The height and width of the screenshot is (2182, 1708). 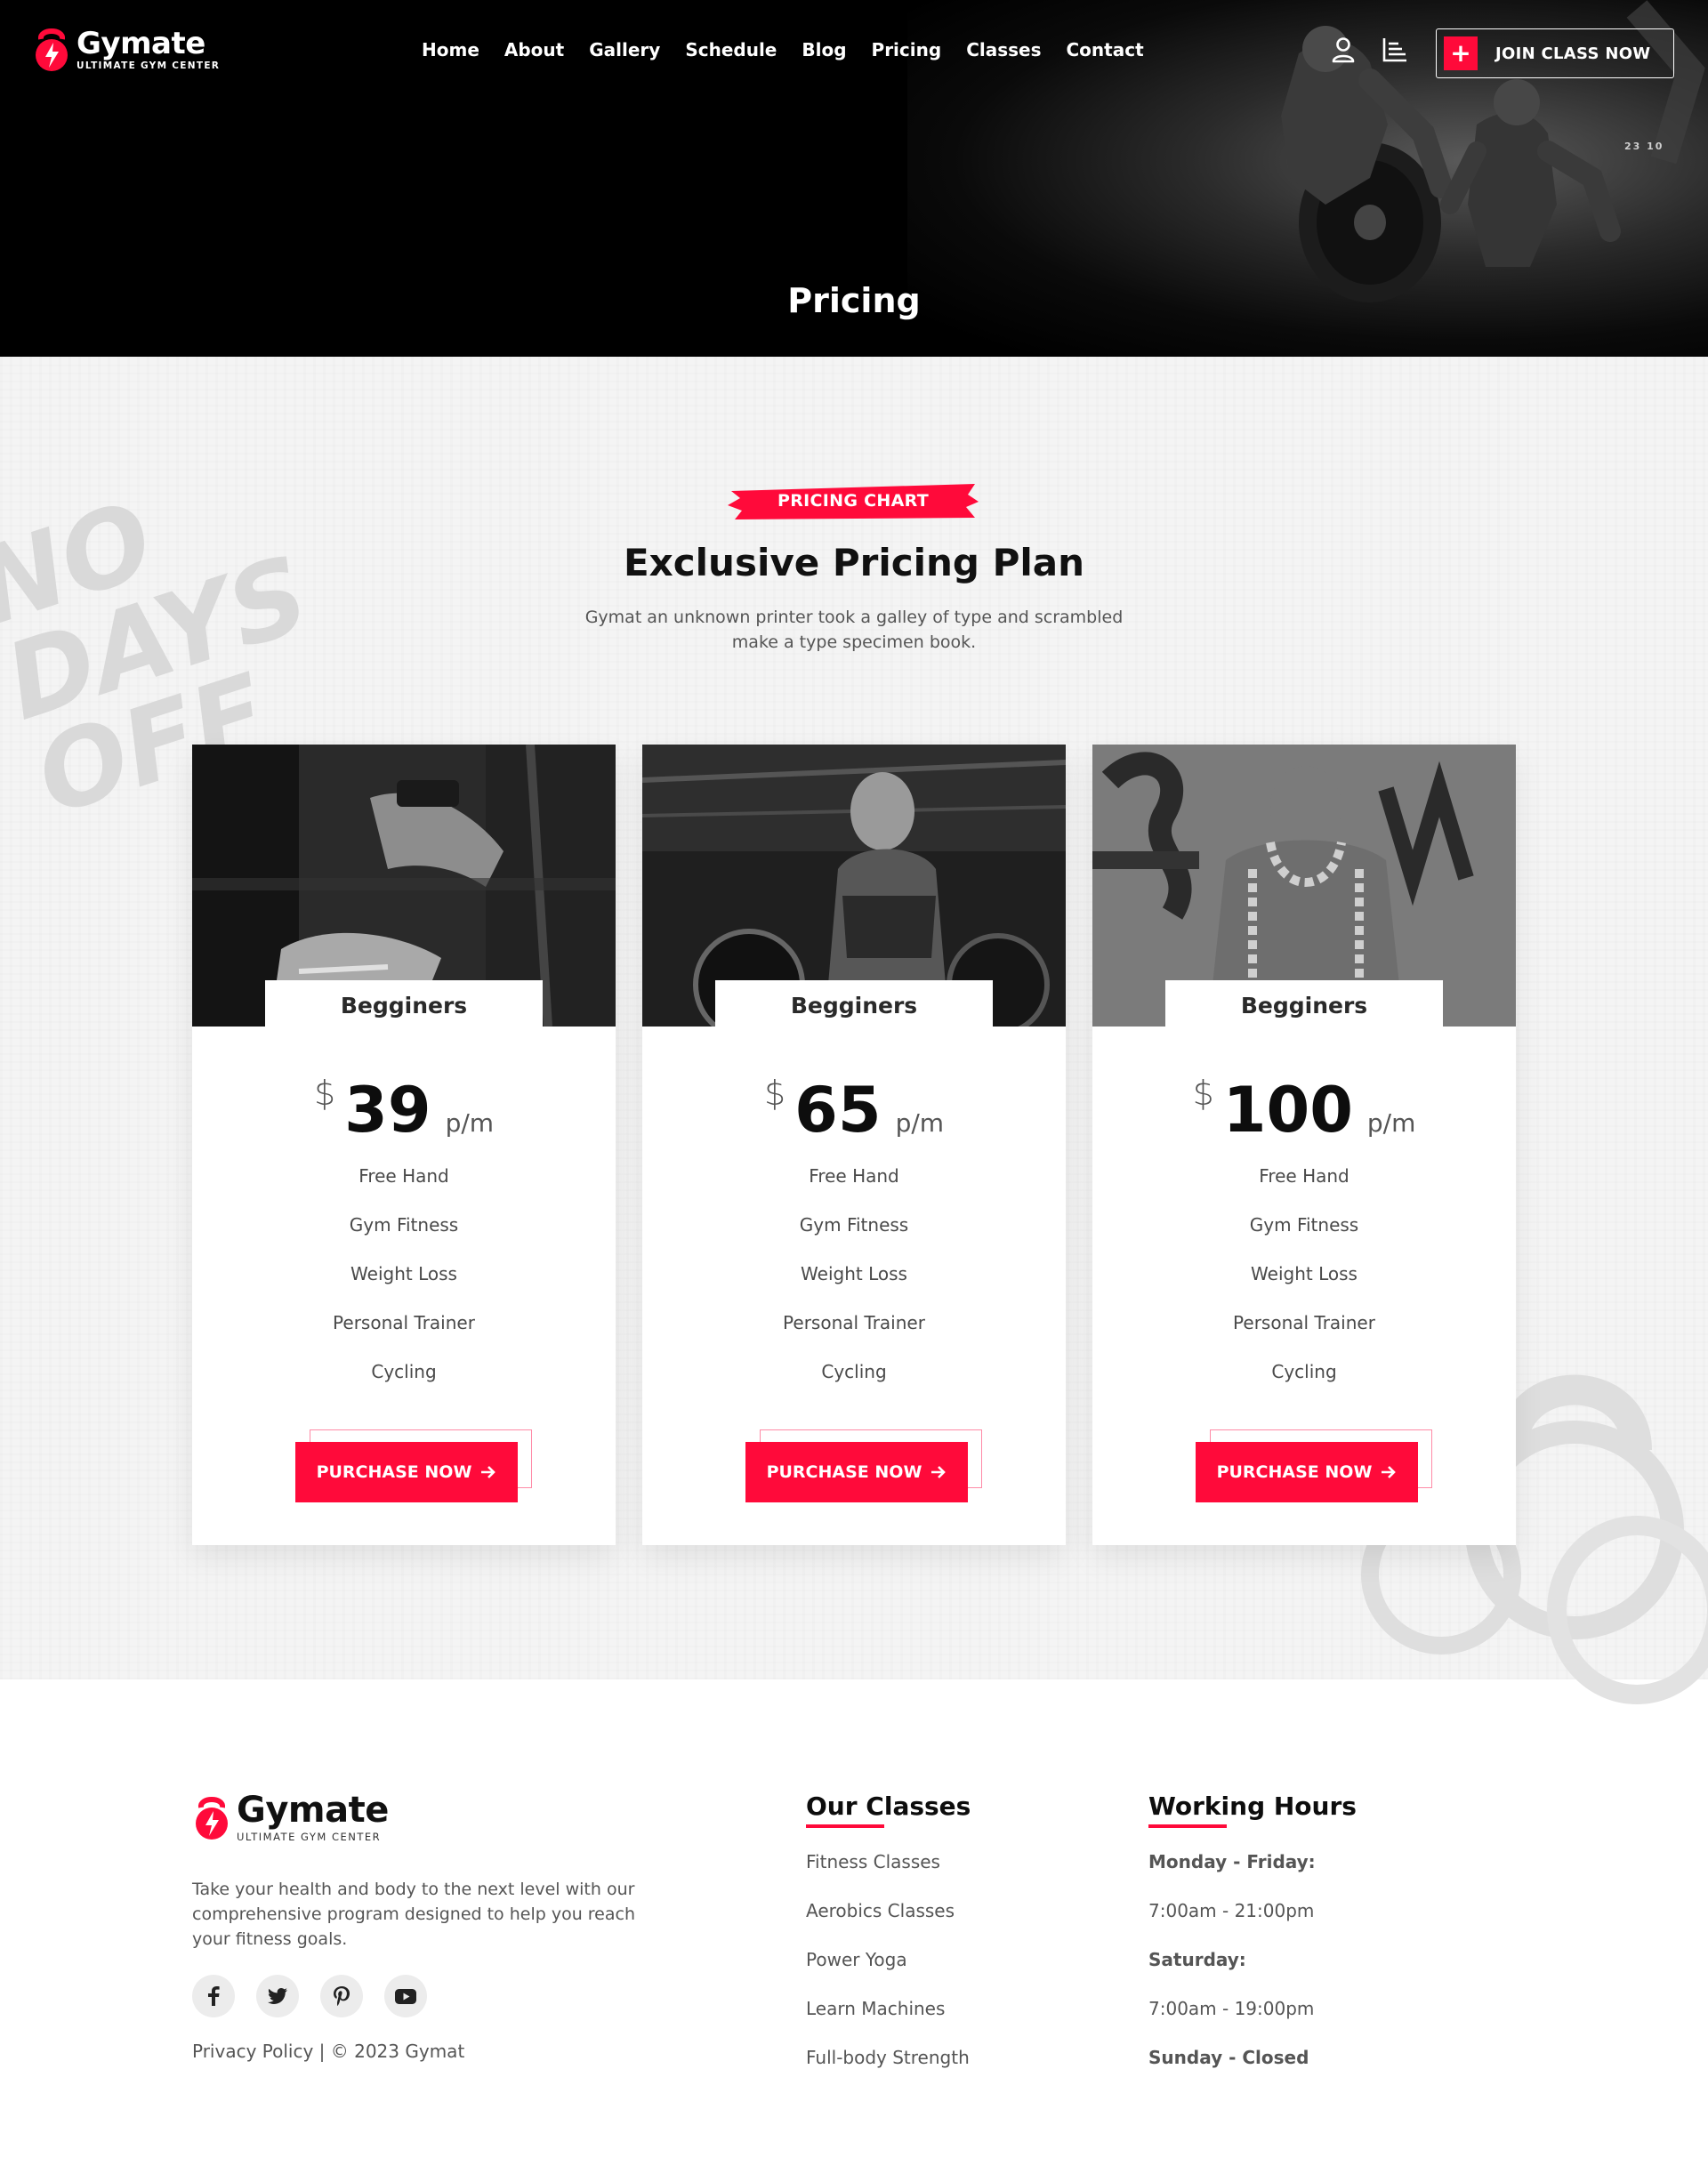 What do you see at coordinates (731, 49) in the screenshot?
I see `nav-item-schedule: Schedule` at bounding box center [731, 49].